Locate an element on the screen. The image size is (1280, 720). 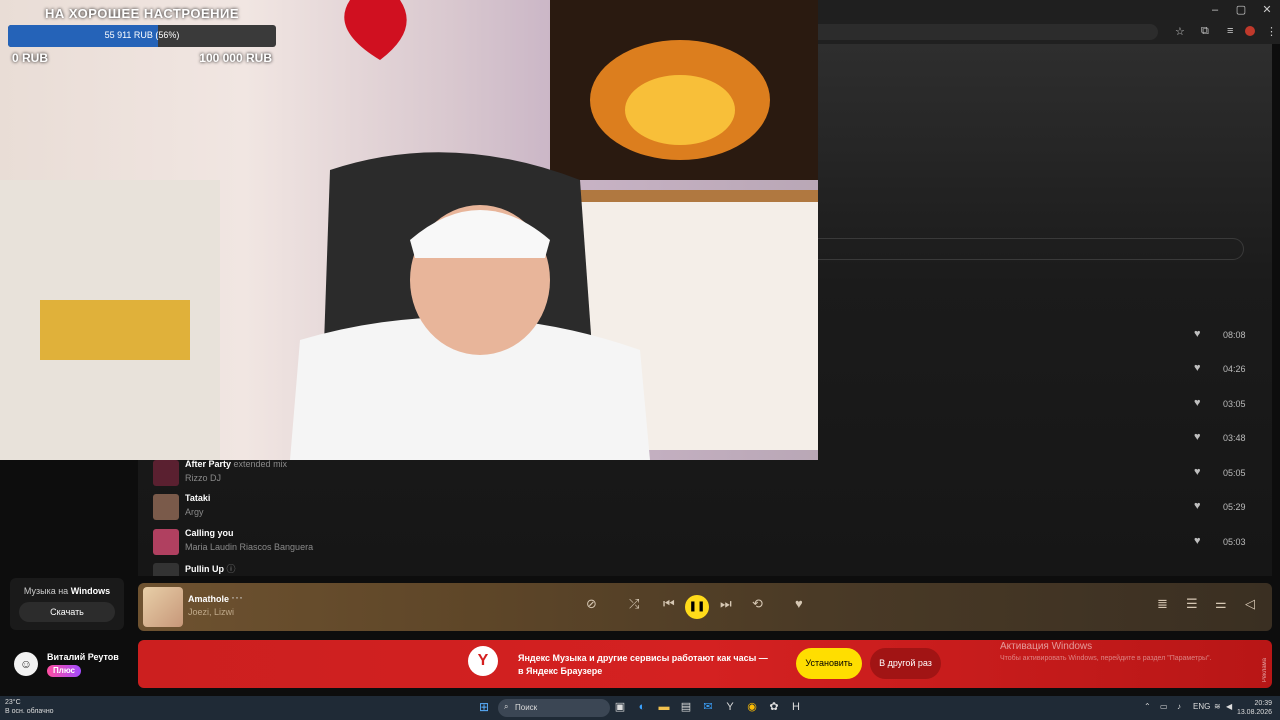
heart-balloon is located at coordinates (375, 30).